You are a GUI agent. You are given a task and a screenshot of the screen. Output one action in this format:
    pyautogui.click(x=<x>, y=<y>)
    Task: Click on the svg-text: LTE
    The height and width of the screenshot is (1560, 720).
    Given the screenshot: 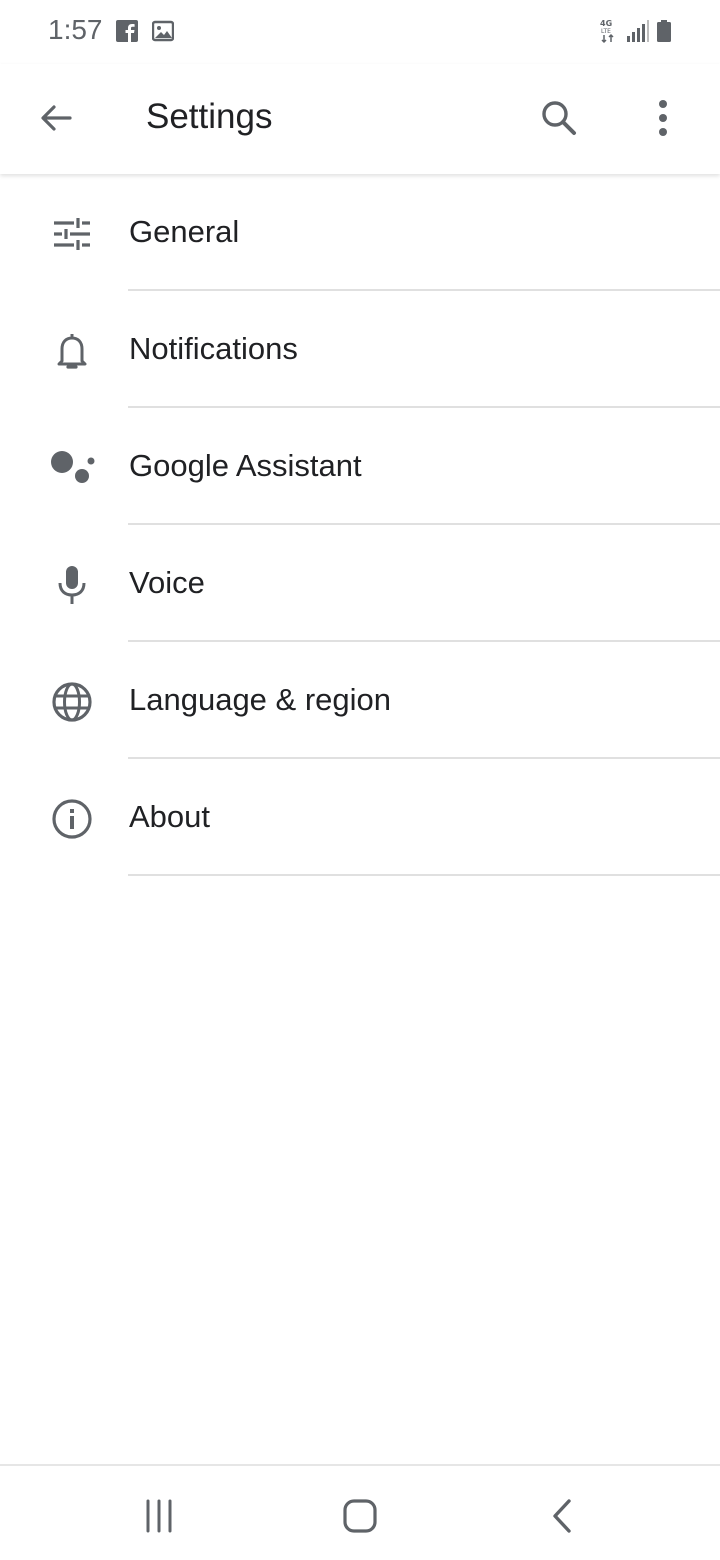 What is the action you would take?
    pyautogui.click(x=606, y=31)
    